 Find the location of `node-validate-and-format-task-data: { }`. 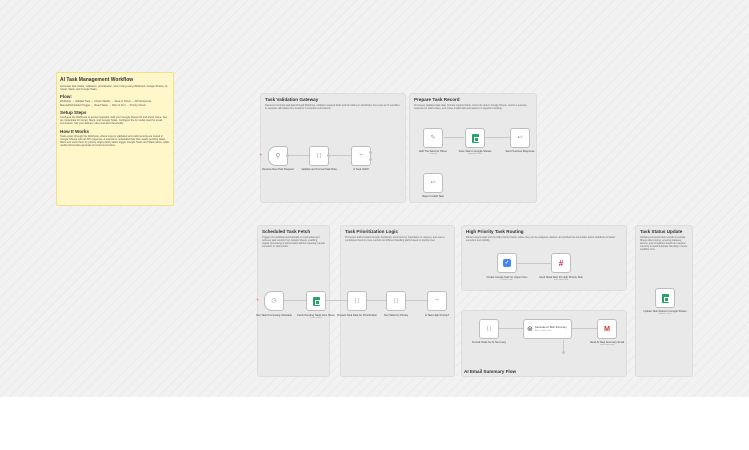

node-validate-and-format-task-data: { } is located at coordinates (319, 156).